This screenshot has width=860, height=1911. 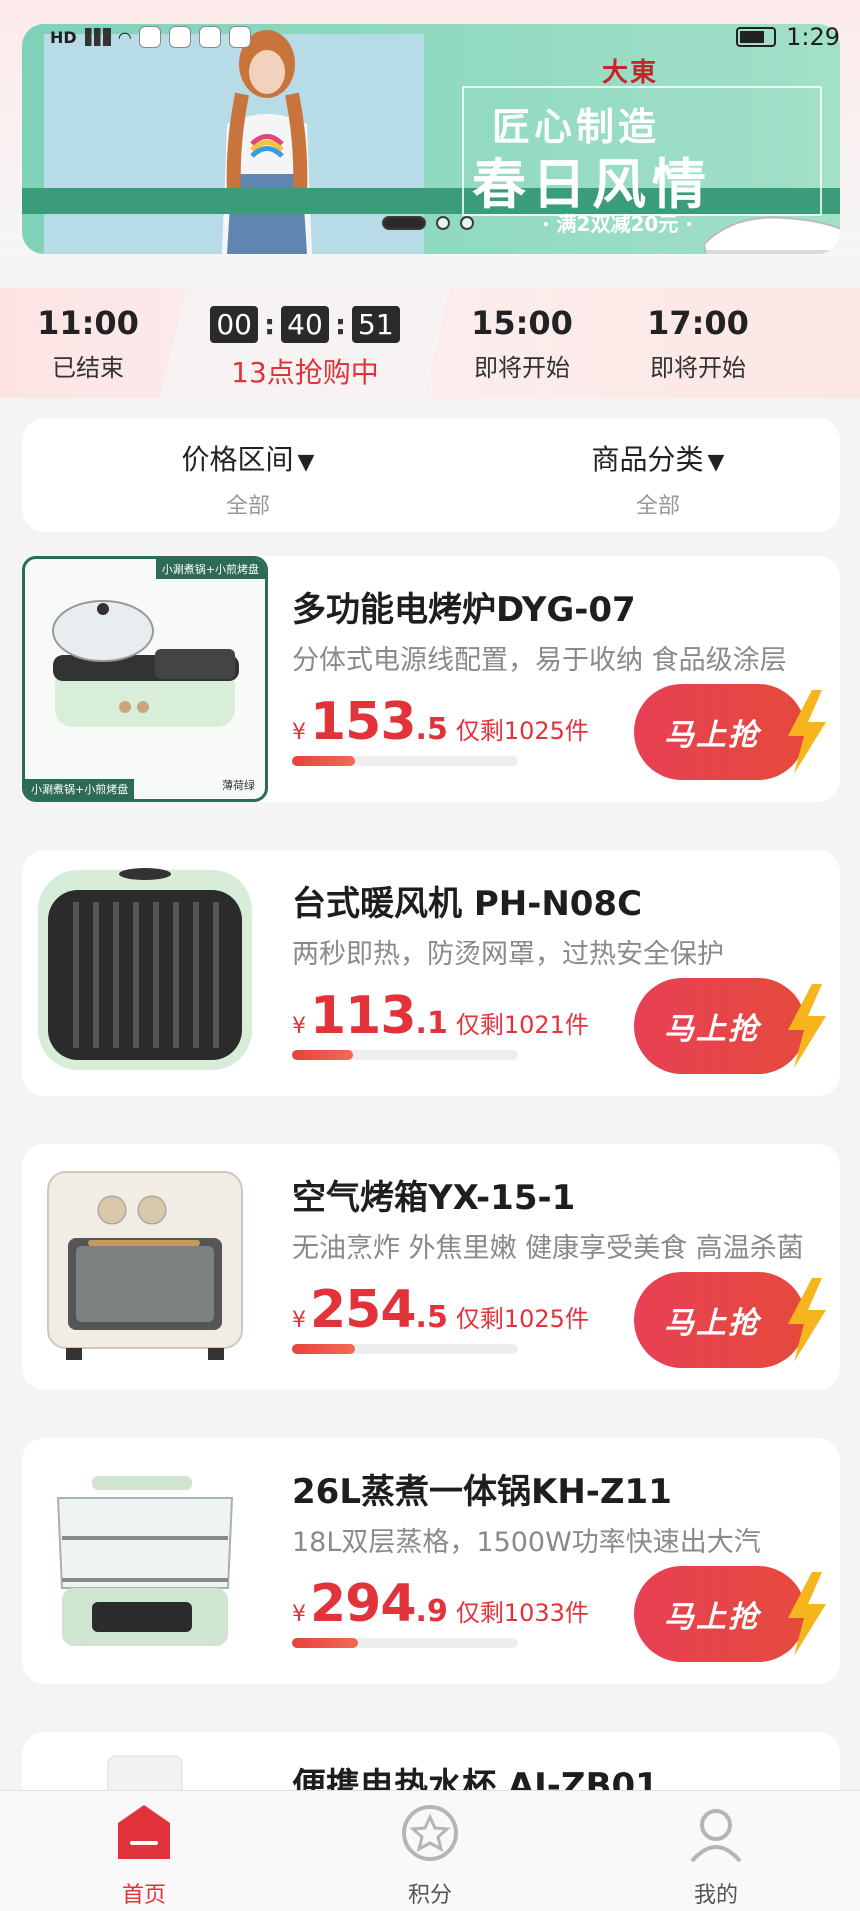 I want to click on tab-me: 我的, so click(x=716, y=1856).